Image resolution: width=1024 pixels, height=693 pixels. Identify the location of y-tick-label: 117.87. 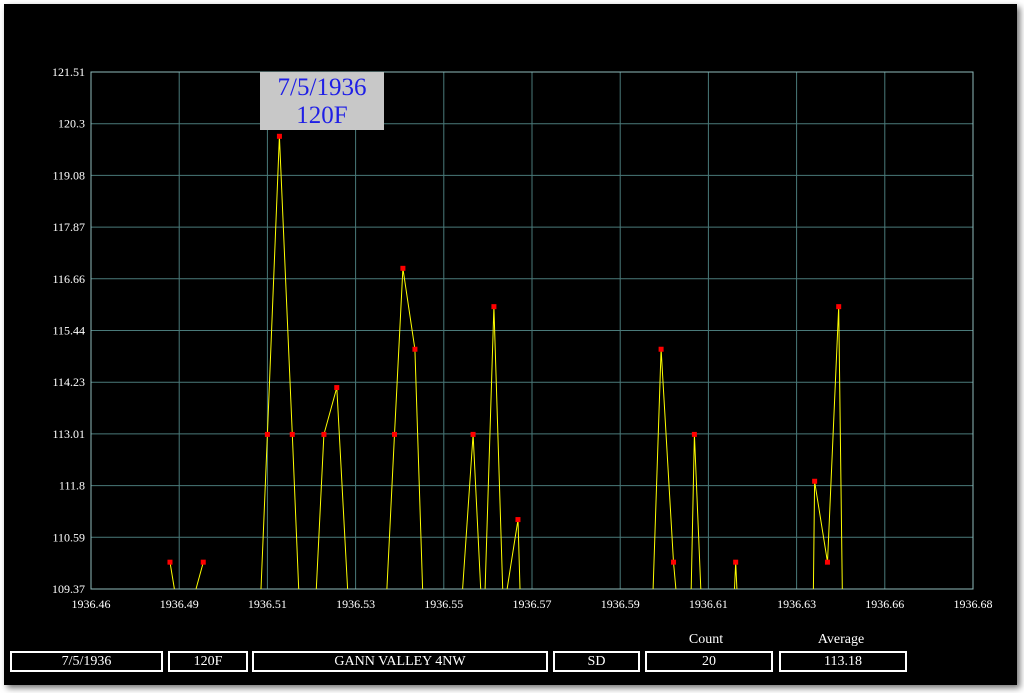
(68, 227).